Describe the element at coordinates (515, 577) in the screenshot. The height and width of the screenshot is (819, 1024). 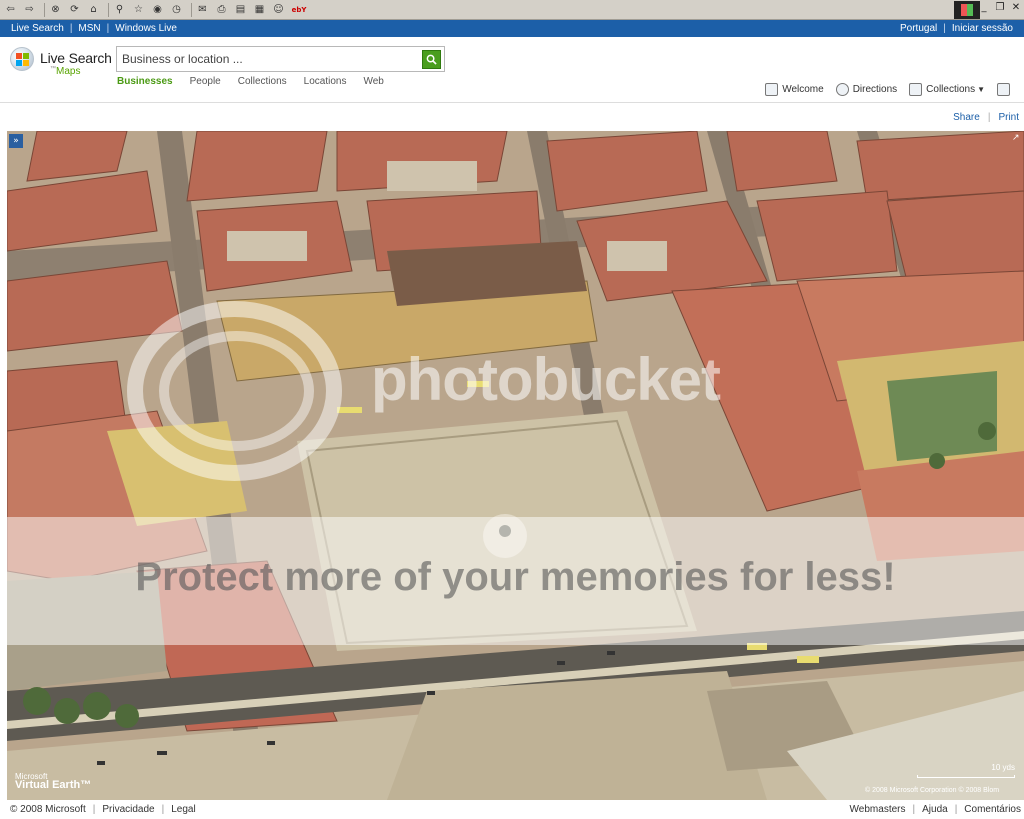
I see `watermark-text: Protect more of your memories for less!` at that location.